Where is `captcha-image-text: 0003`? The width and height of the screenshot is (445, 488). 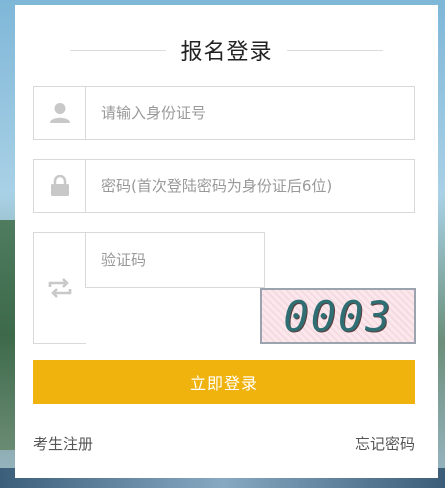 captcha-image-text: 0003 is located at coordinates (338, 316).